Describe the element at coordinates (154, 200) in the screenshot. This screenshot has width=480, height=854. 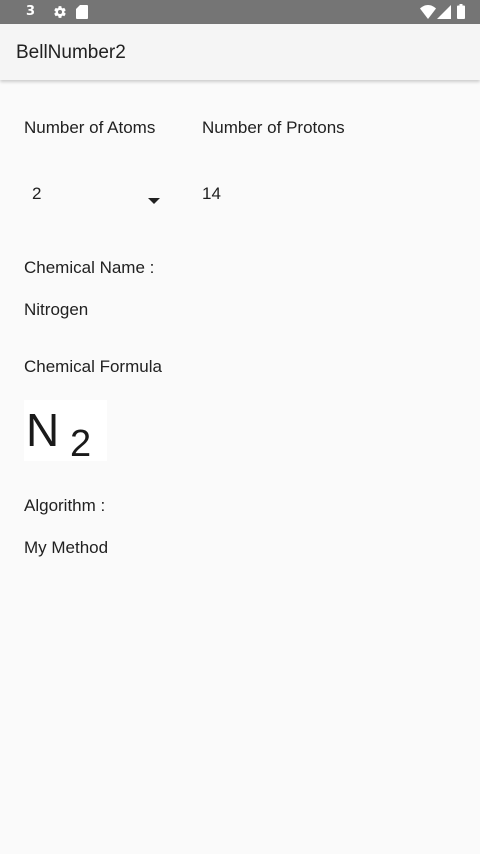
I see `dropdown-arrow-icon` at that location.